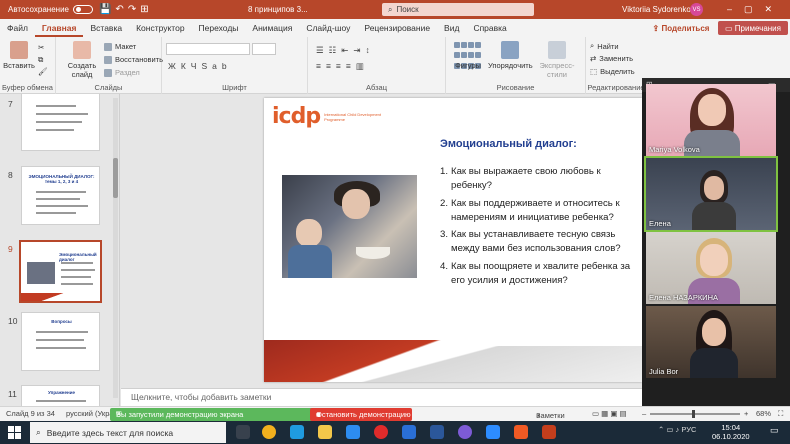 The height and width of the screenshot is (444, 790). I want to click on thumbnail-slide-9: Эмоциональный диалог, so click(60, 271).